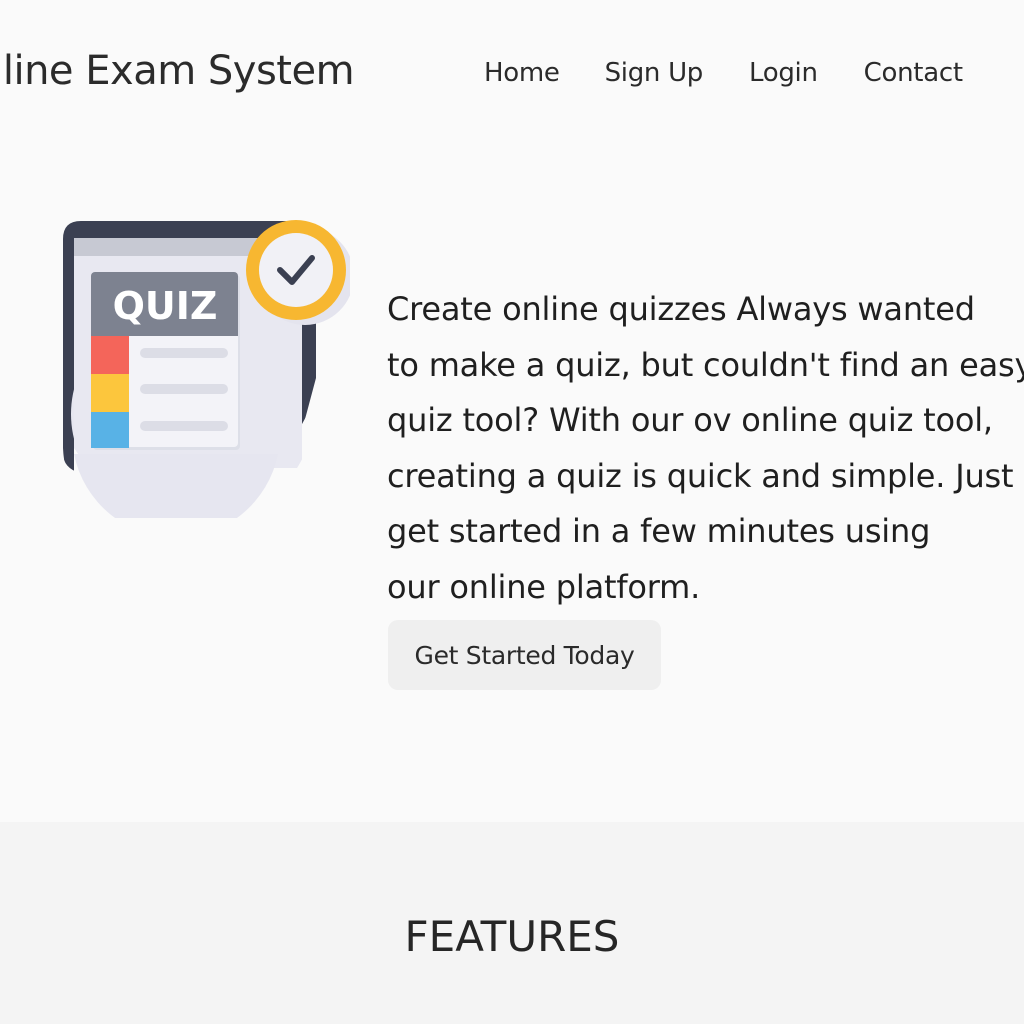  Describe the element at coordinates (723, 73) in the screenshot. I see `main-nav: Home Sign Up Login Contact` at that location.